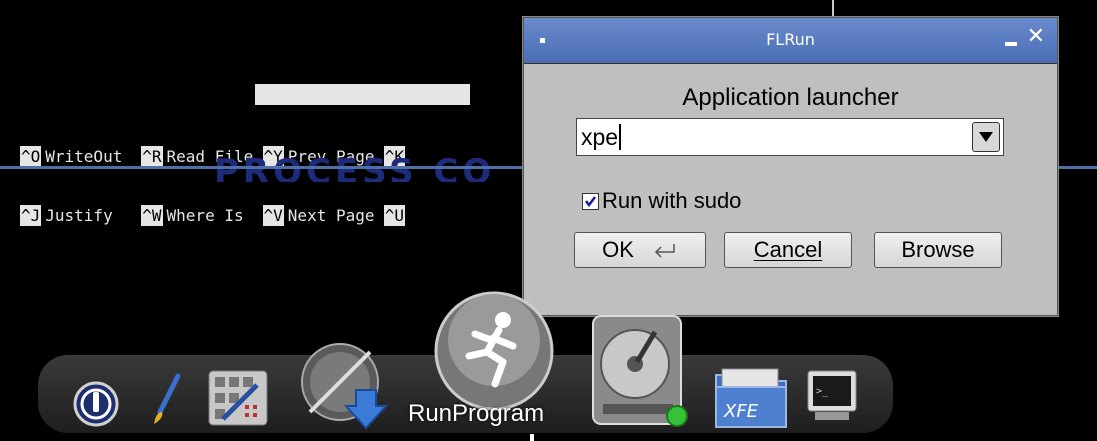 The width and height of the screenshot is (1097, 441). I want to click on terminal-icon: >_, so click(832, 396).